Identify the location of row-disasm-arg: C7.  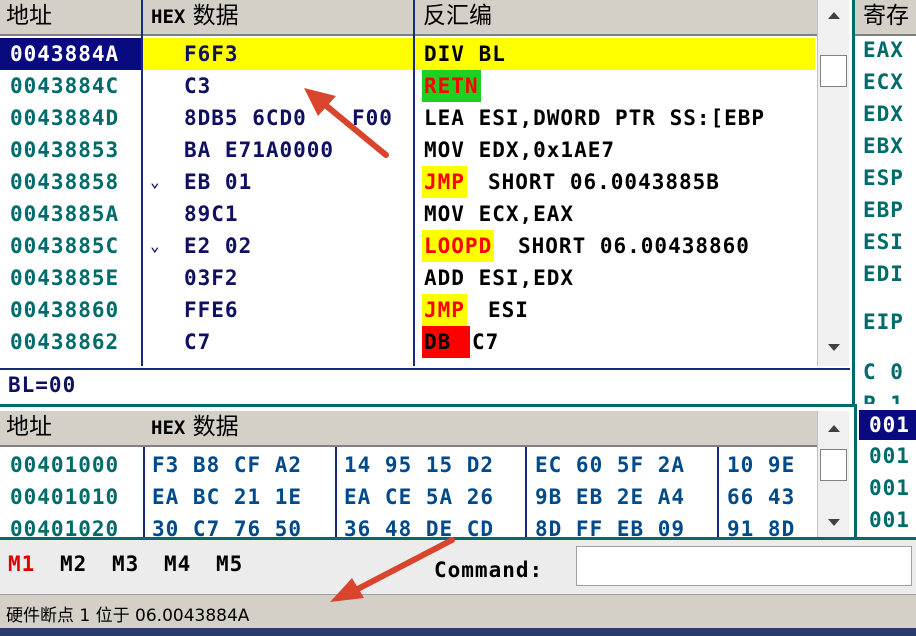
(486, 342).